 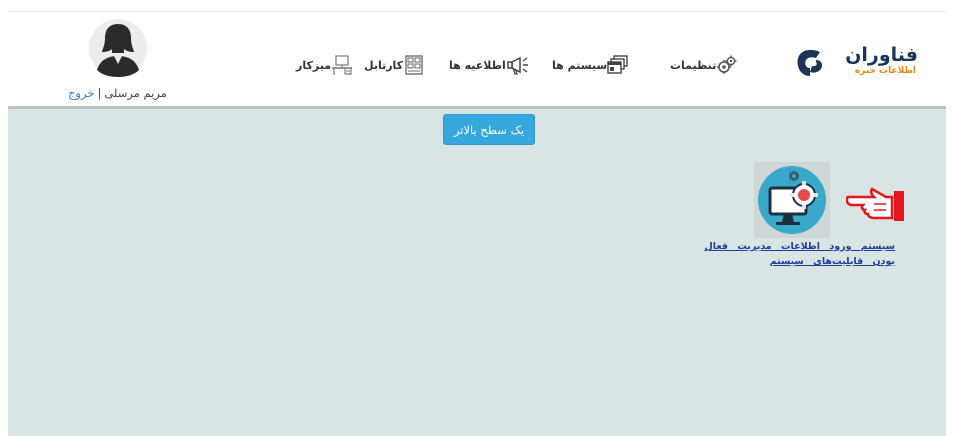 I want to click on system-monitor-gear-icon, so click(x=792, y=200).